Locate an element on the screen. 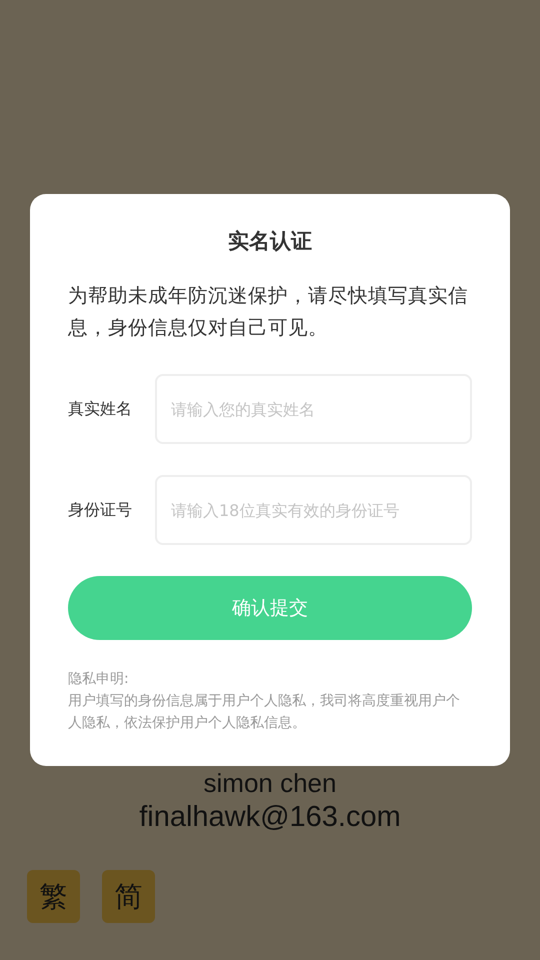 The image size is (540, 960). dialog-title: 实名认证 is located at coordinates (270, 241).